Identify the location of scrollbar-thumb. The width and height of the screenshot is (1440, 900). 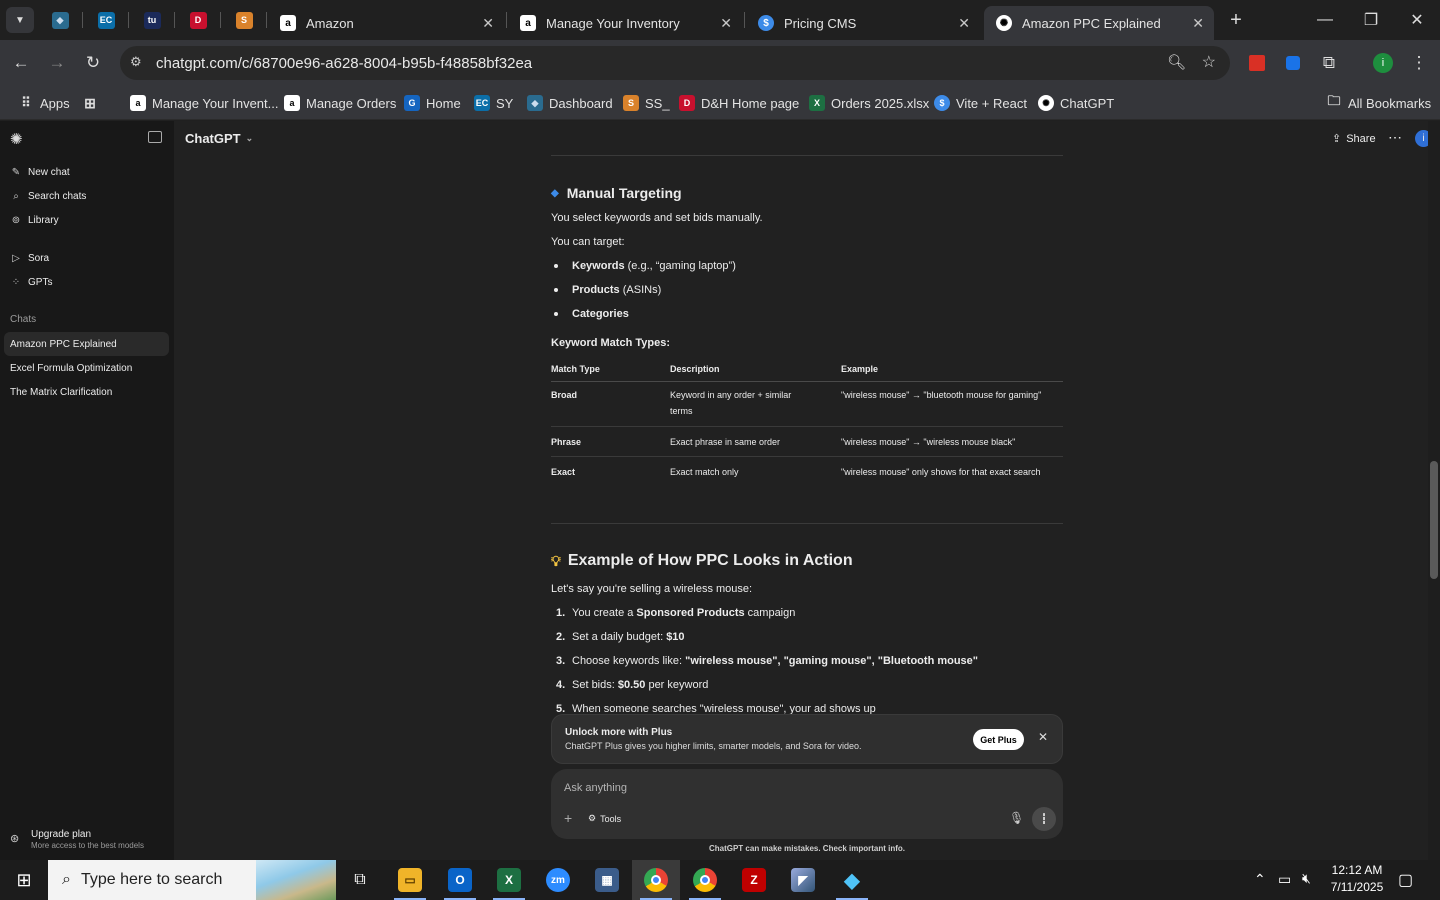
(1434, 520).